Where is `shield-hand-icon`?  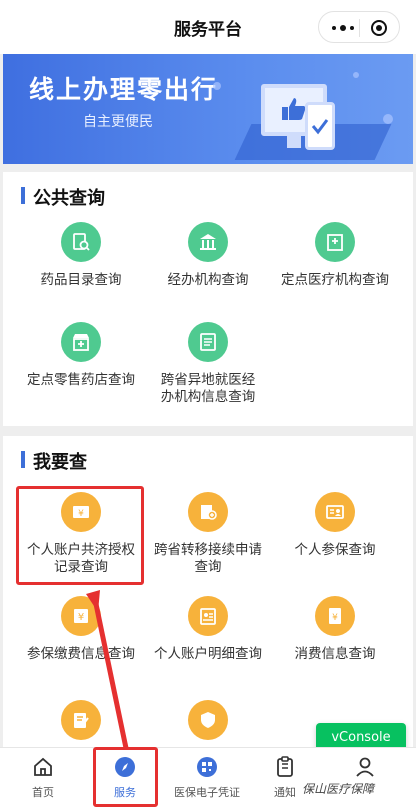 shield-hand-icon is located at coordinates (208, 720).